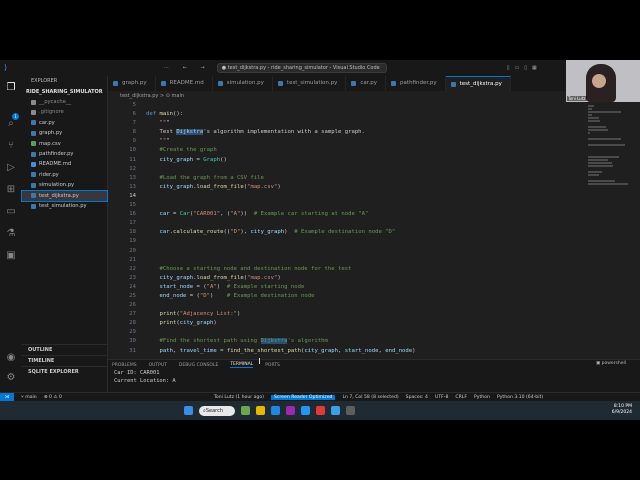  Describe the element at coordinates (348, 332) in the screenshot. I see `code-line: 29` at that location.